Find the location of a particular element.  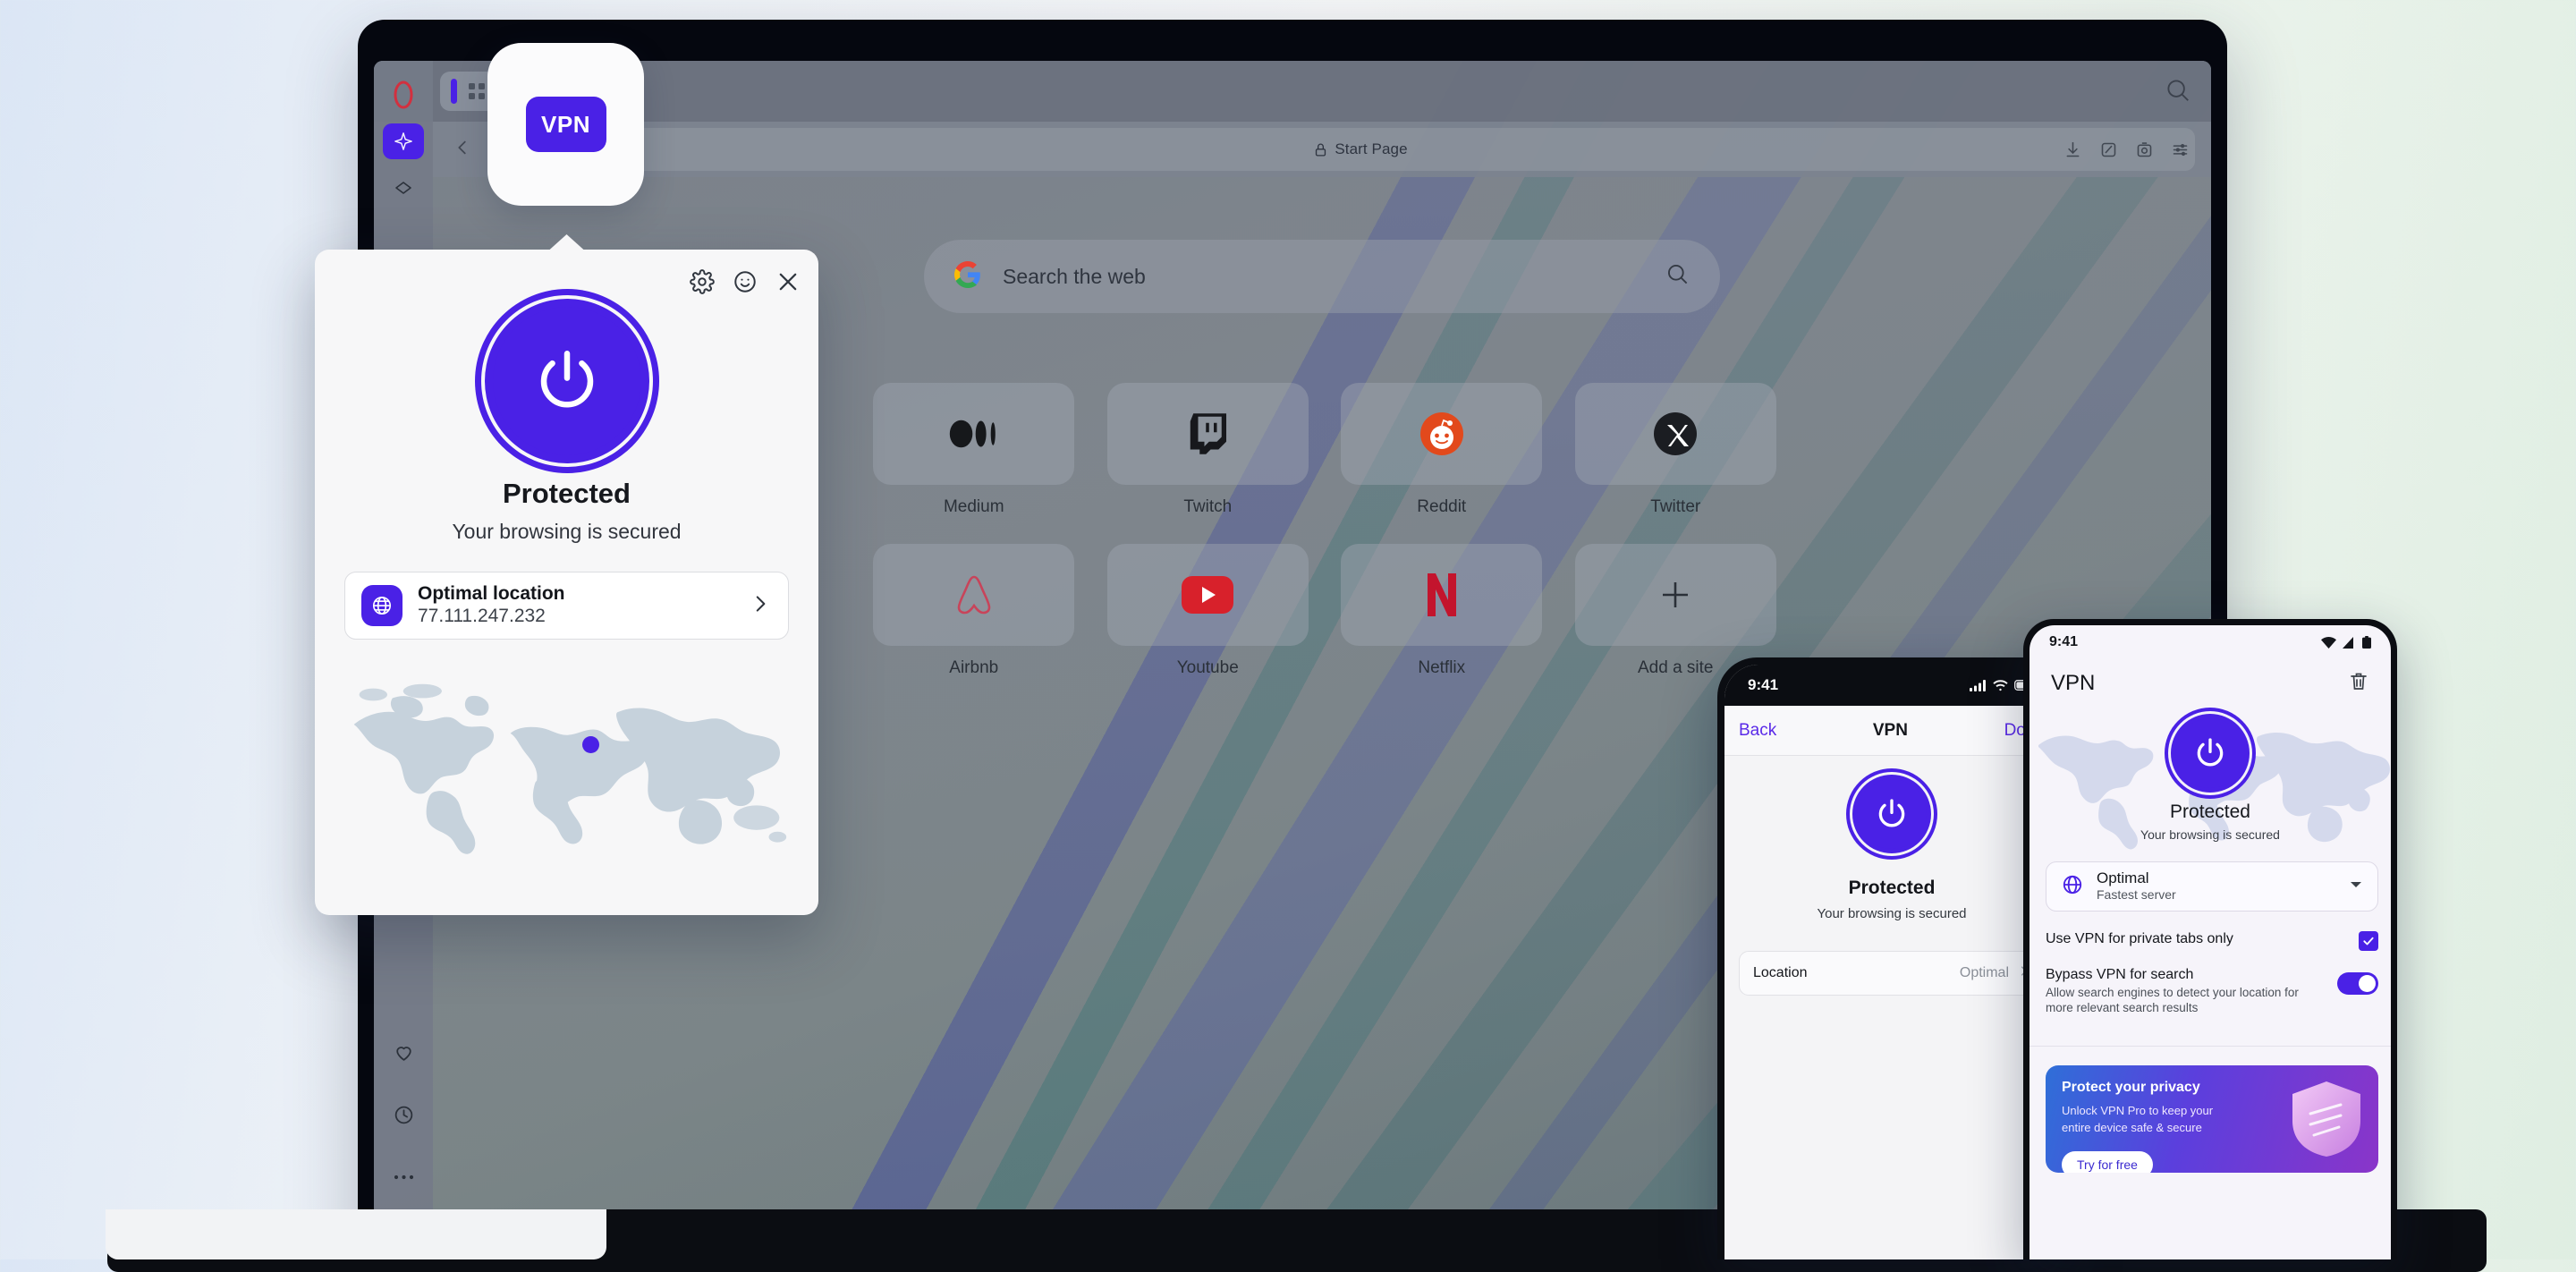

speed-dial-medium: Medium is located at coordinates (974, 450).